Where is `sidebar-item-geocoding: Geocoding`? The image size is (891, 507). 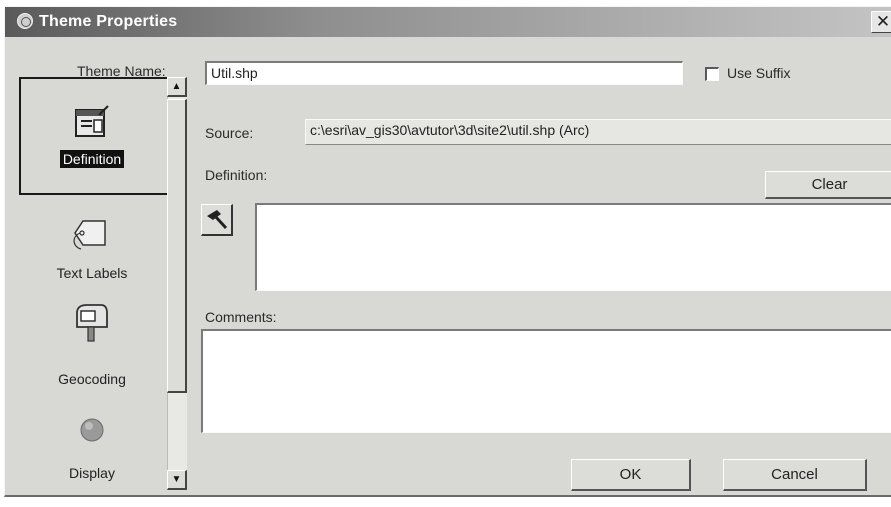 sidebar-item-geocoding: Geocoding is located at coordinates (92, 348).